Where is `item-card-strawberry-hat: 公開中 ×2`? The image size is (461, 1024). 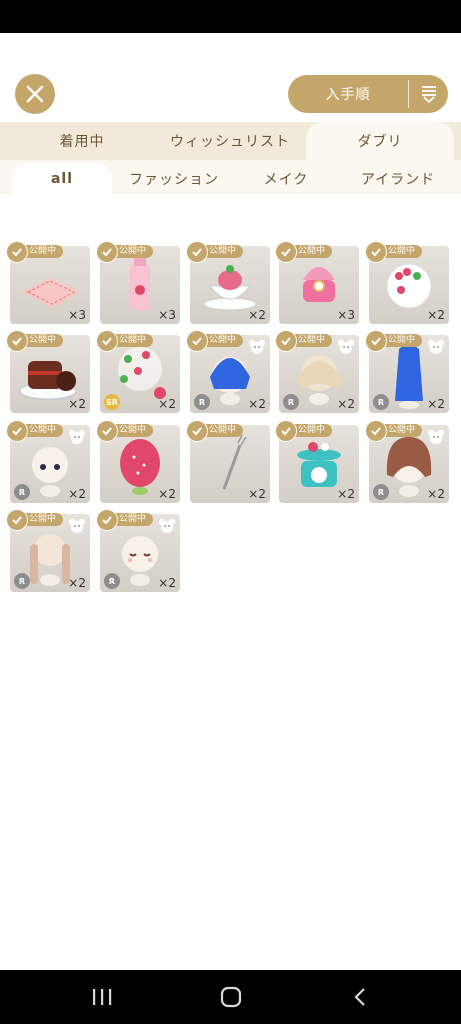 item-card-strawberry-hat: 公開中 ×2 is located at coordinates (138, 461).